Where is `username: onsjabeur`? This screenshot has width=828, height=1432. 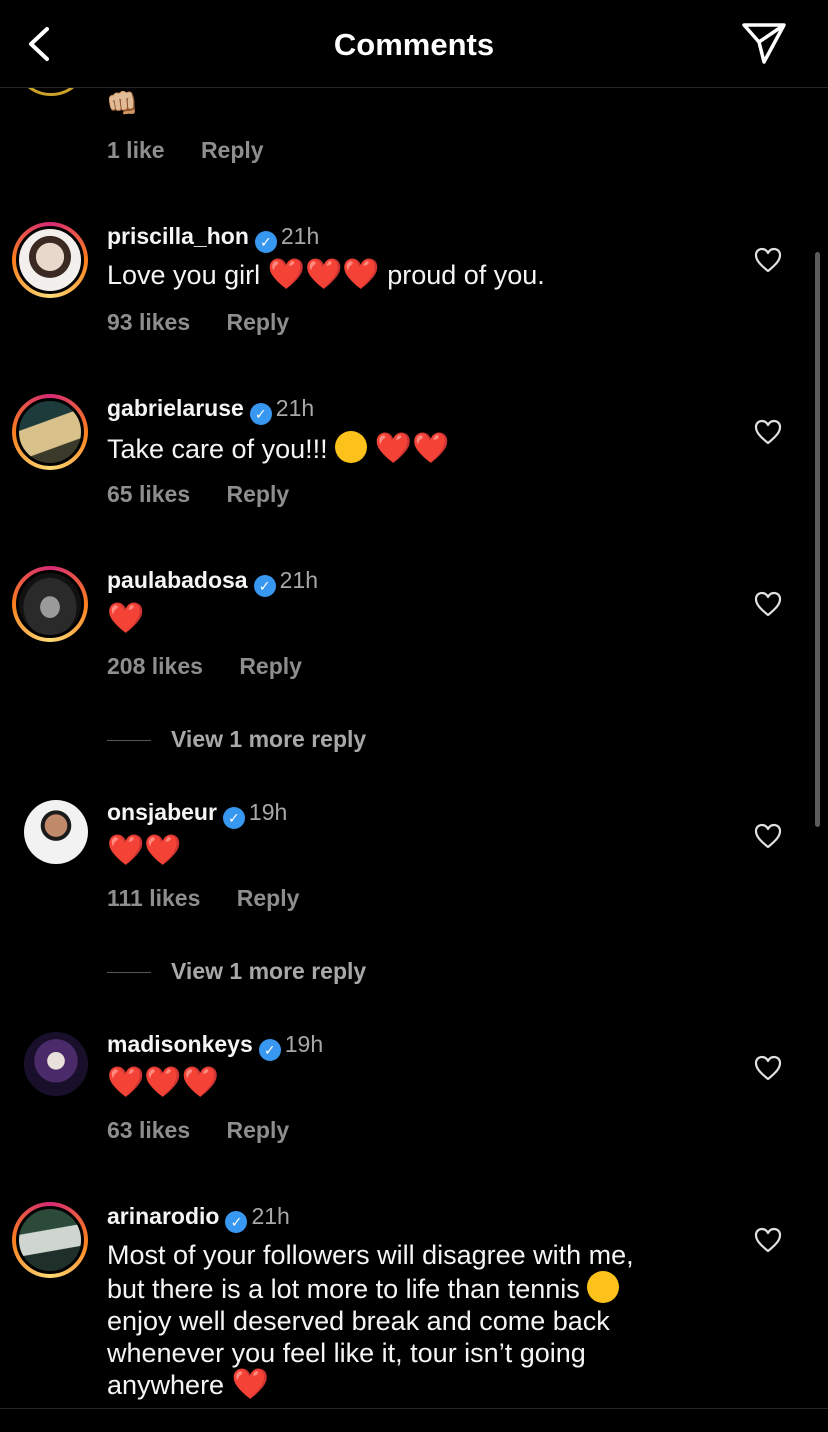 username: onsjabeur is located at coordinates (162, 812).